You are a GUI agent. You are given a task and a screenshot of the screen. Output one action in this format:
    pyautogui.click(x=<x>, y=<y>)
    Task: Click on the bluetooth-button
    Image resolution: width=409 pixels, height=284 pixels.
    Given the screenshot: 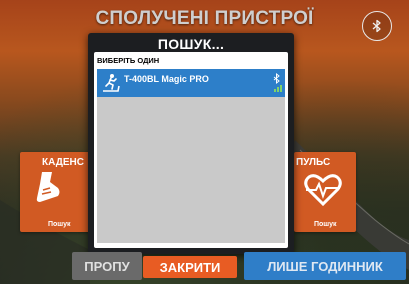 What is the action you would take?
    pyautogui.click(x=377, y=26)
    